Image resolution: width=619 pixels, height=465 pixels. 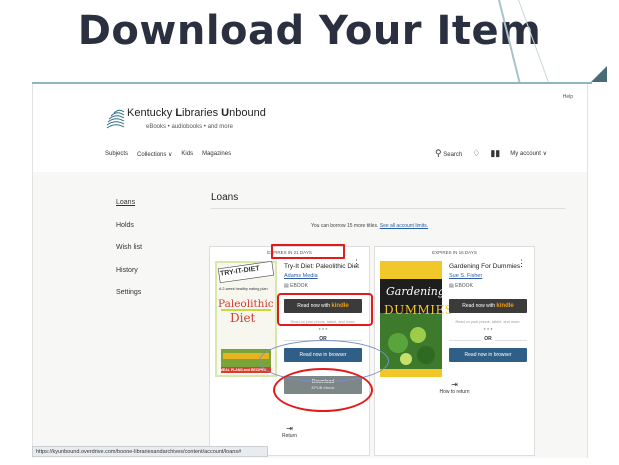 I want to click on header-actions: ⚲ Search ♢ ▮▮ My account ∨, so click(x=491, y=153).